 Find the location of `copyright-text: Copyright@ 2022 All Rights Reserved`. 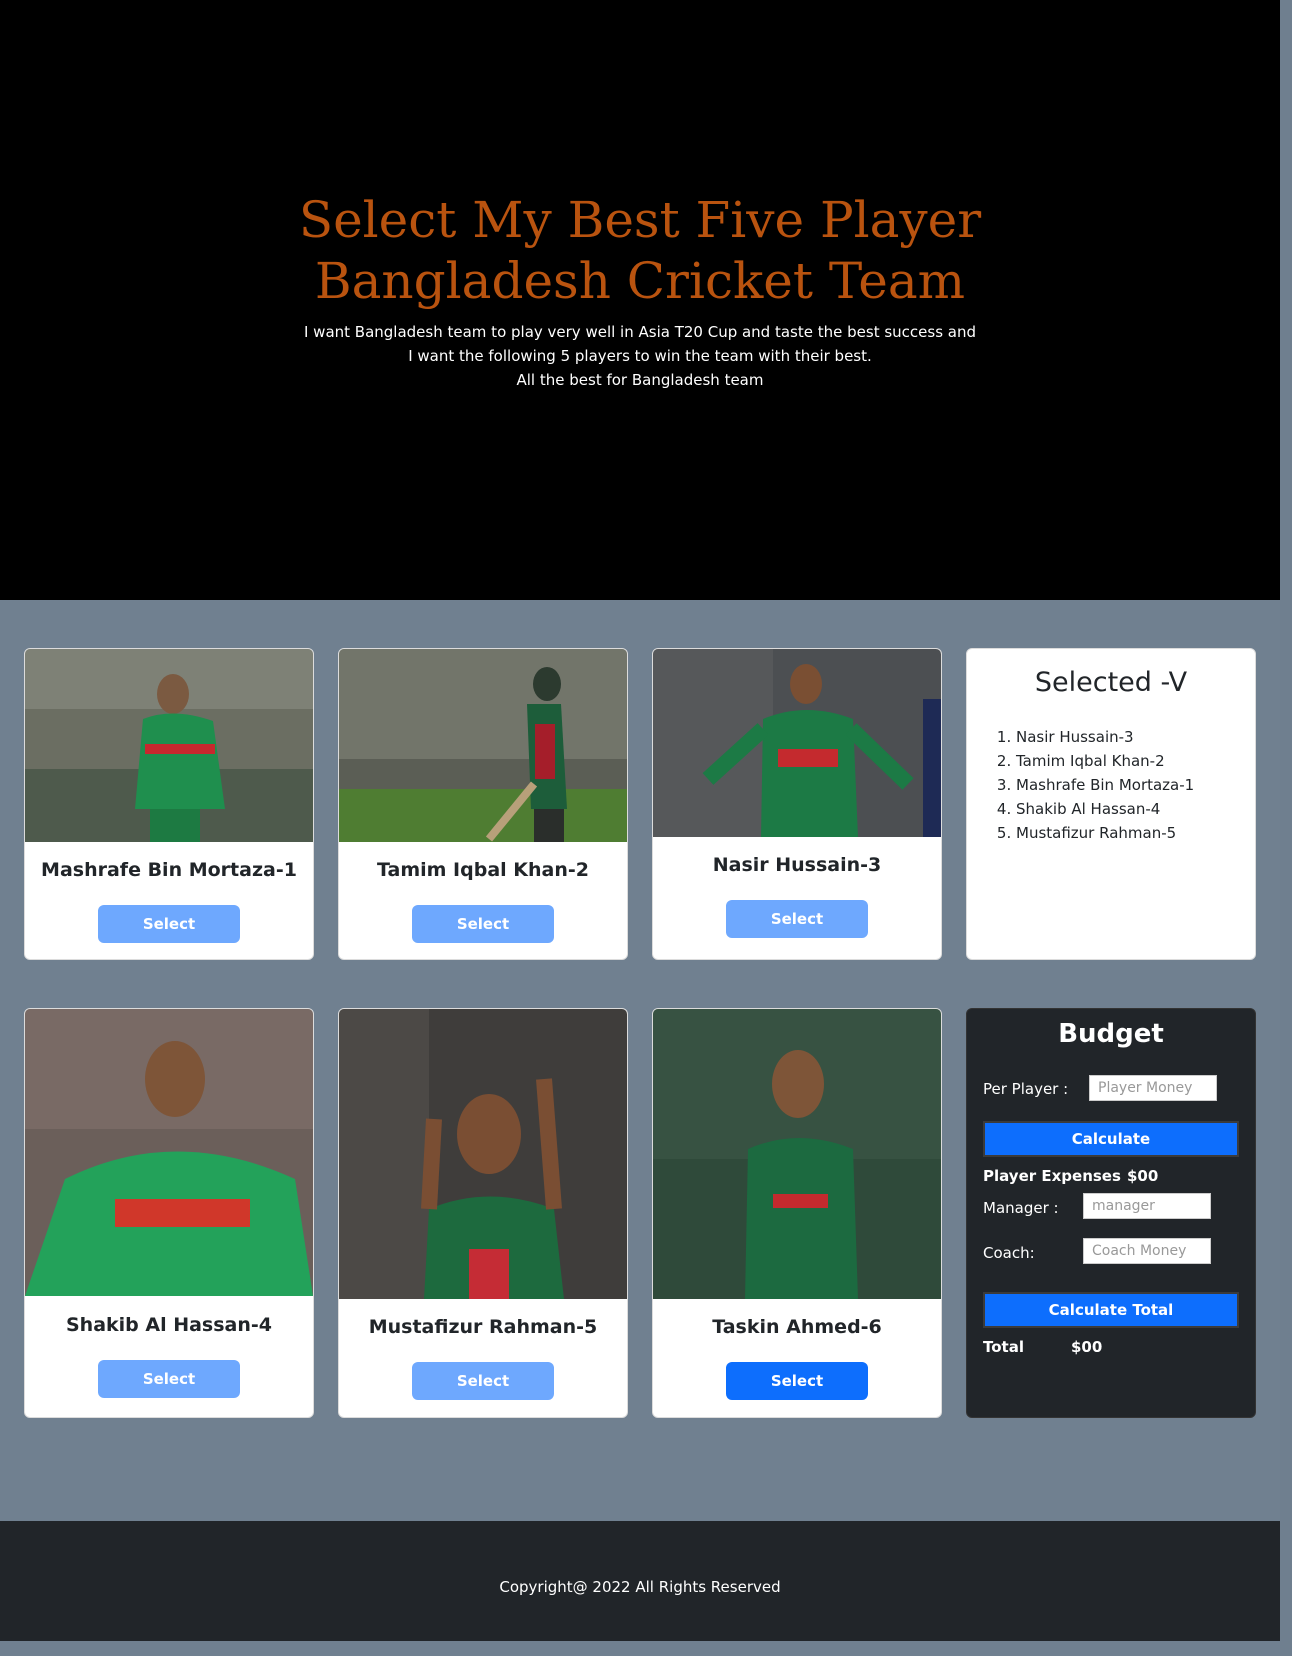

copyright-text: Copyright@ 2022 All Rights Reserved is located at coordinates (640, 1587).